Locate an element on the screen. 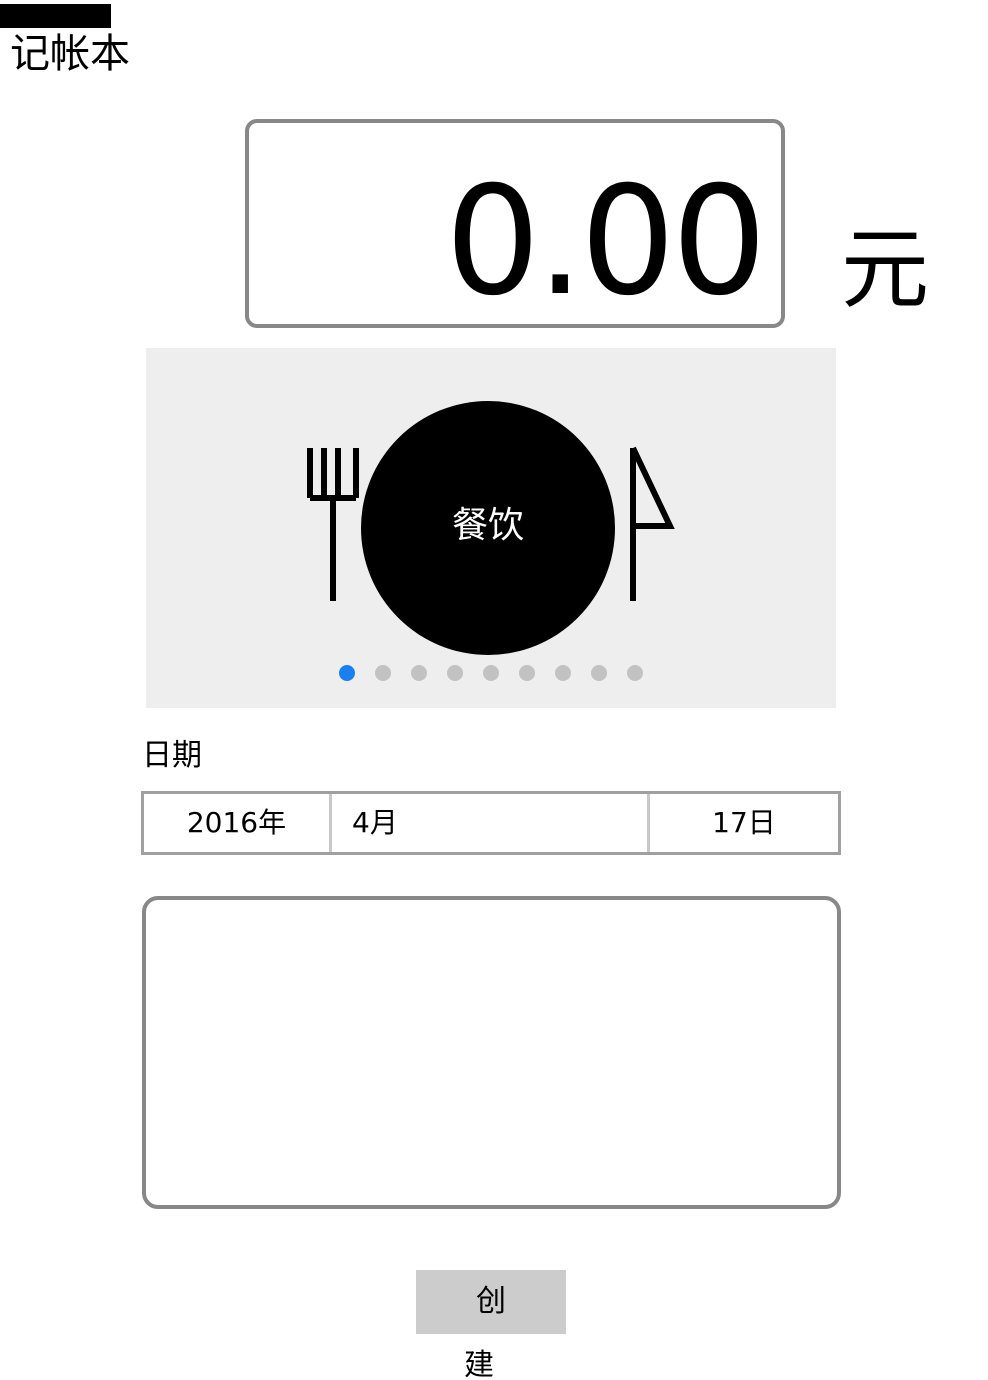 The image size is (988, 1380). date-day-selector: 17日 is located at coordinates (744, 823).